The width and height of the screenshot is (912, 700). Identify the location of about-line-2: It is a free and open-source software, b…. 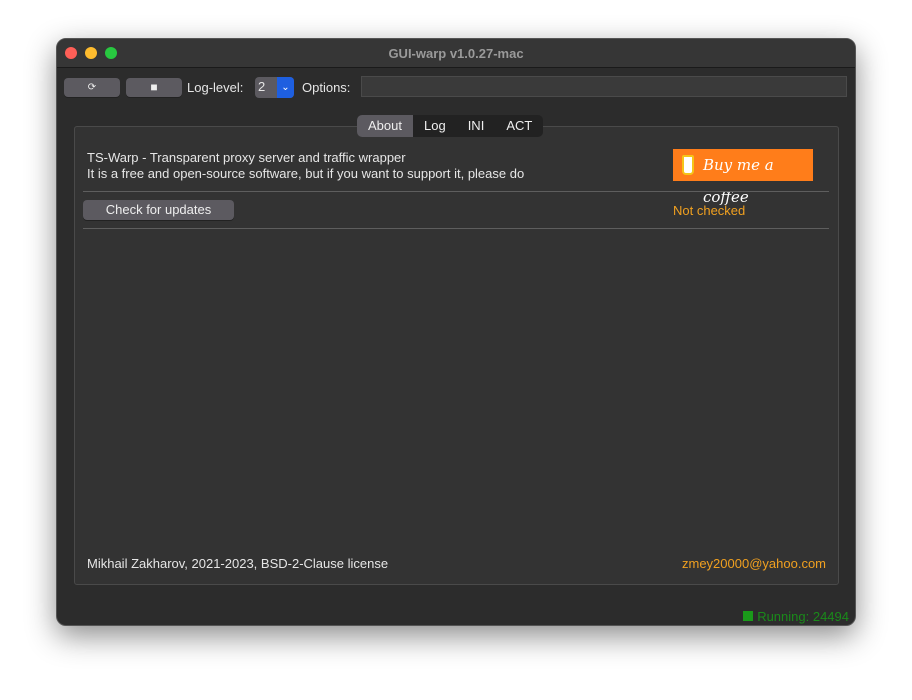
(306, 173).